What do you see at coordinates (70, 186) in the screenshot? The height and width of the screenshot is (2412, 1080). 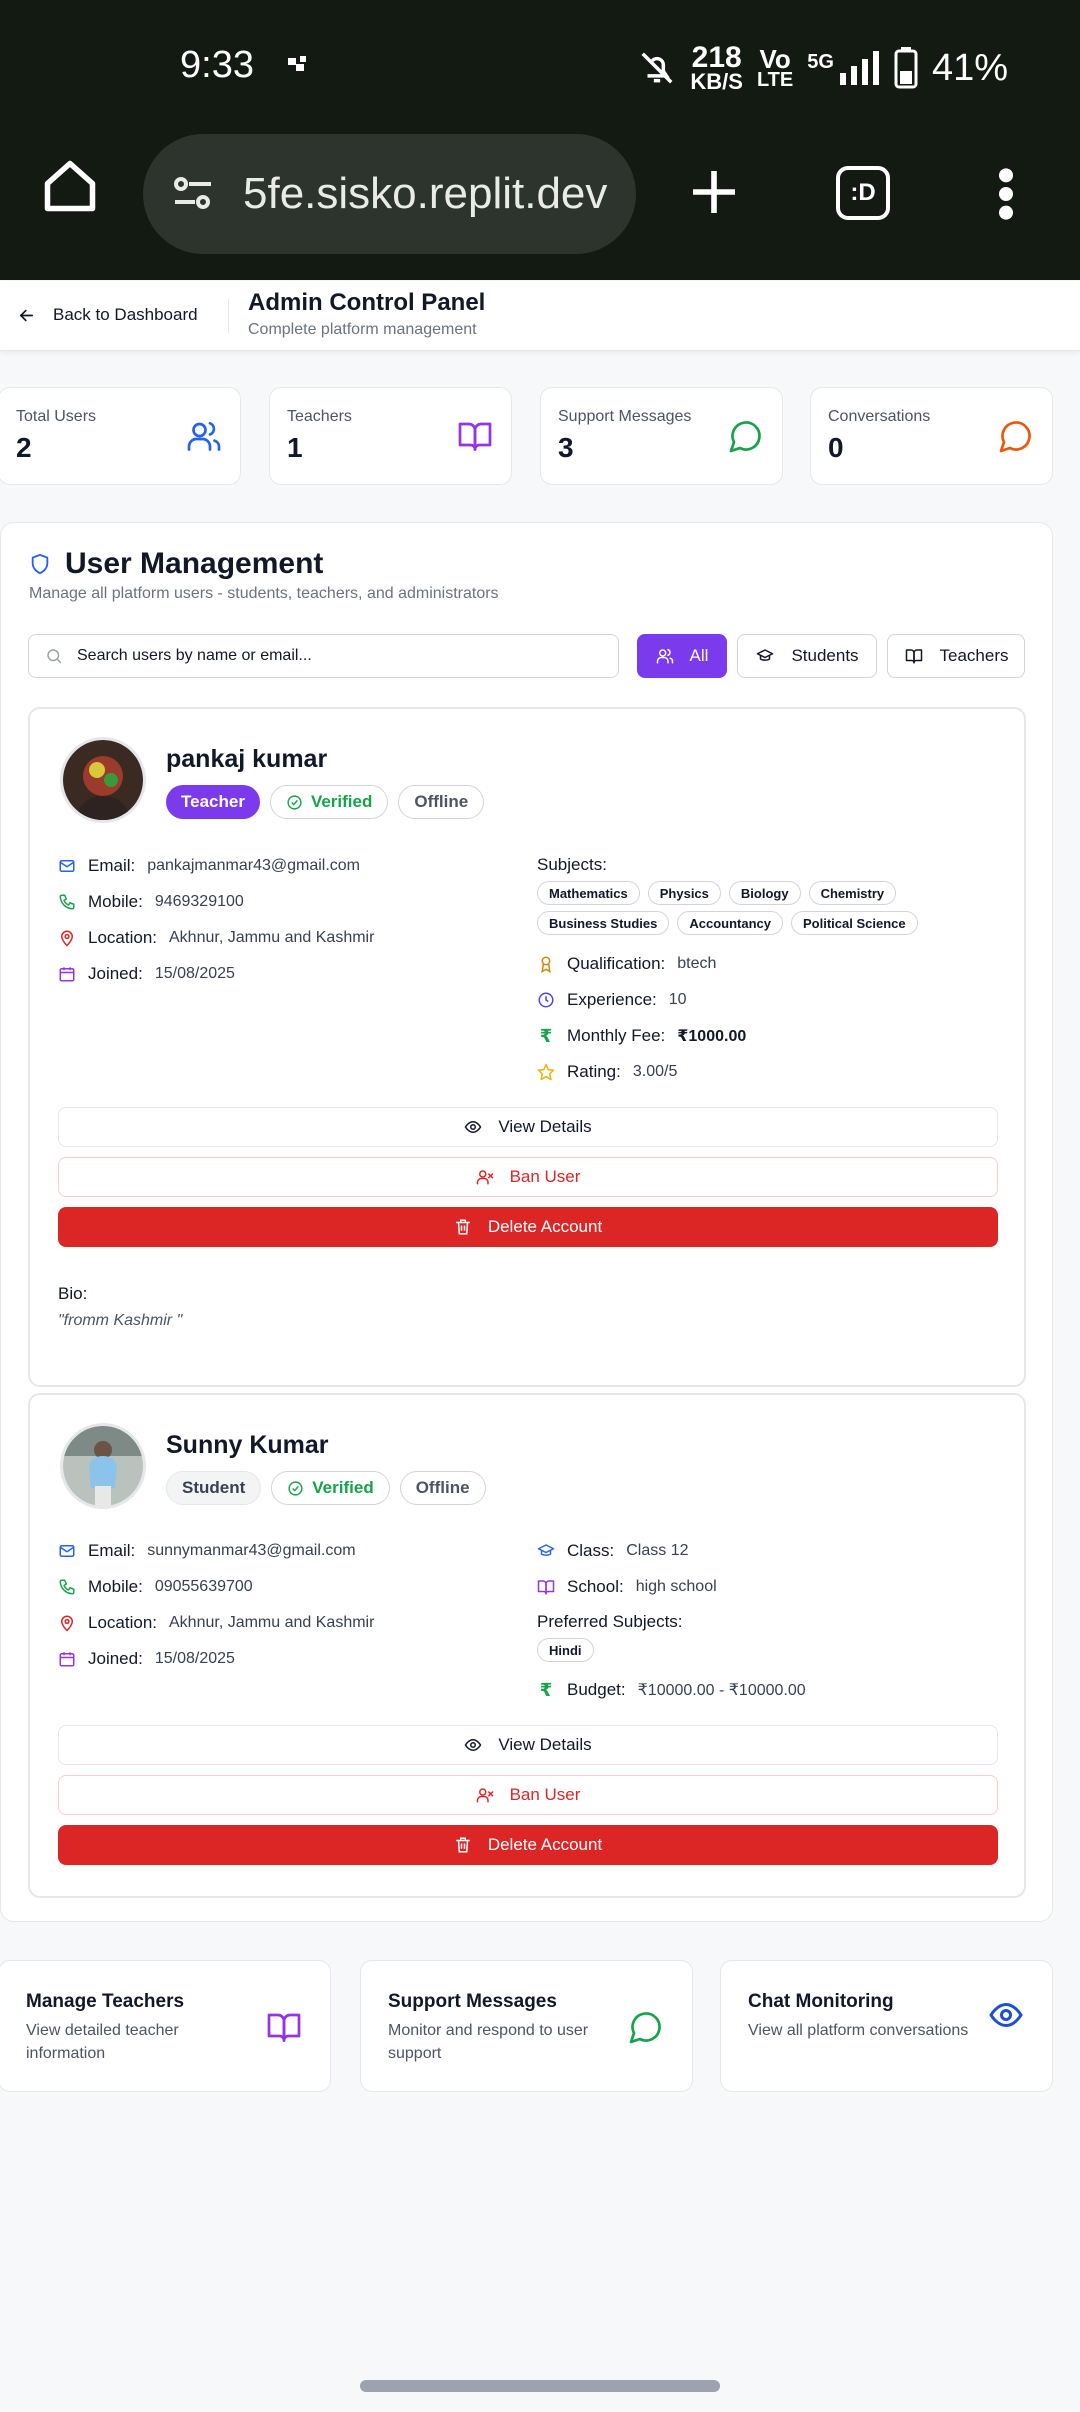 I see `home-icon` at bounding box center [70, 186].